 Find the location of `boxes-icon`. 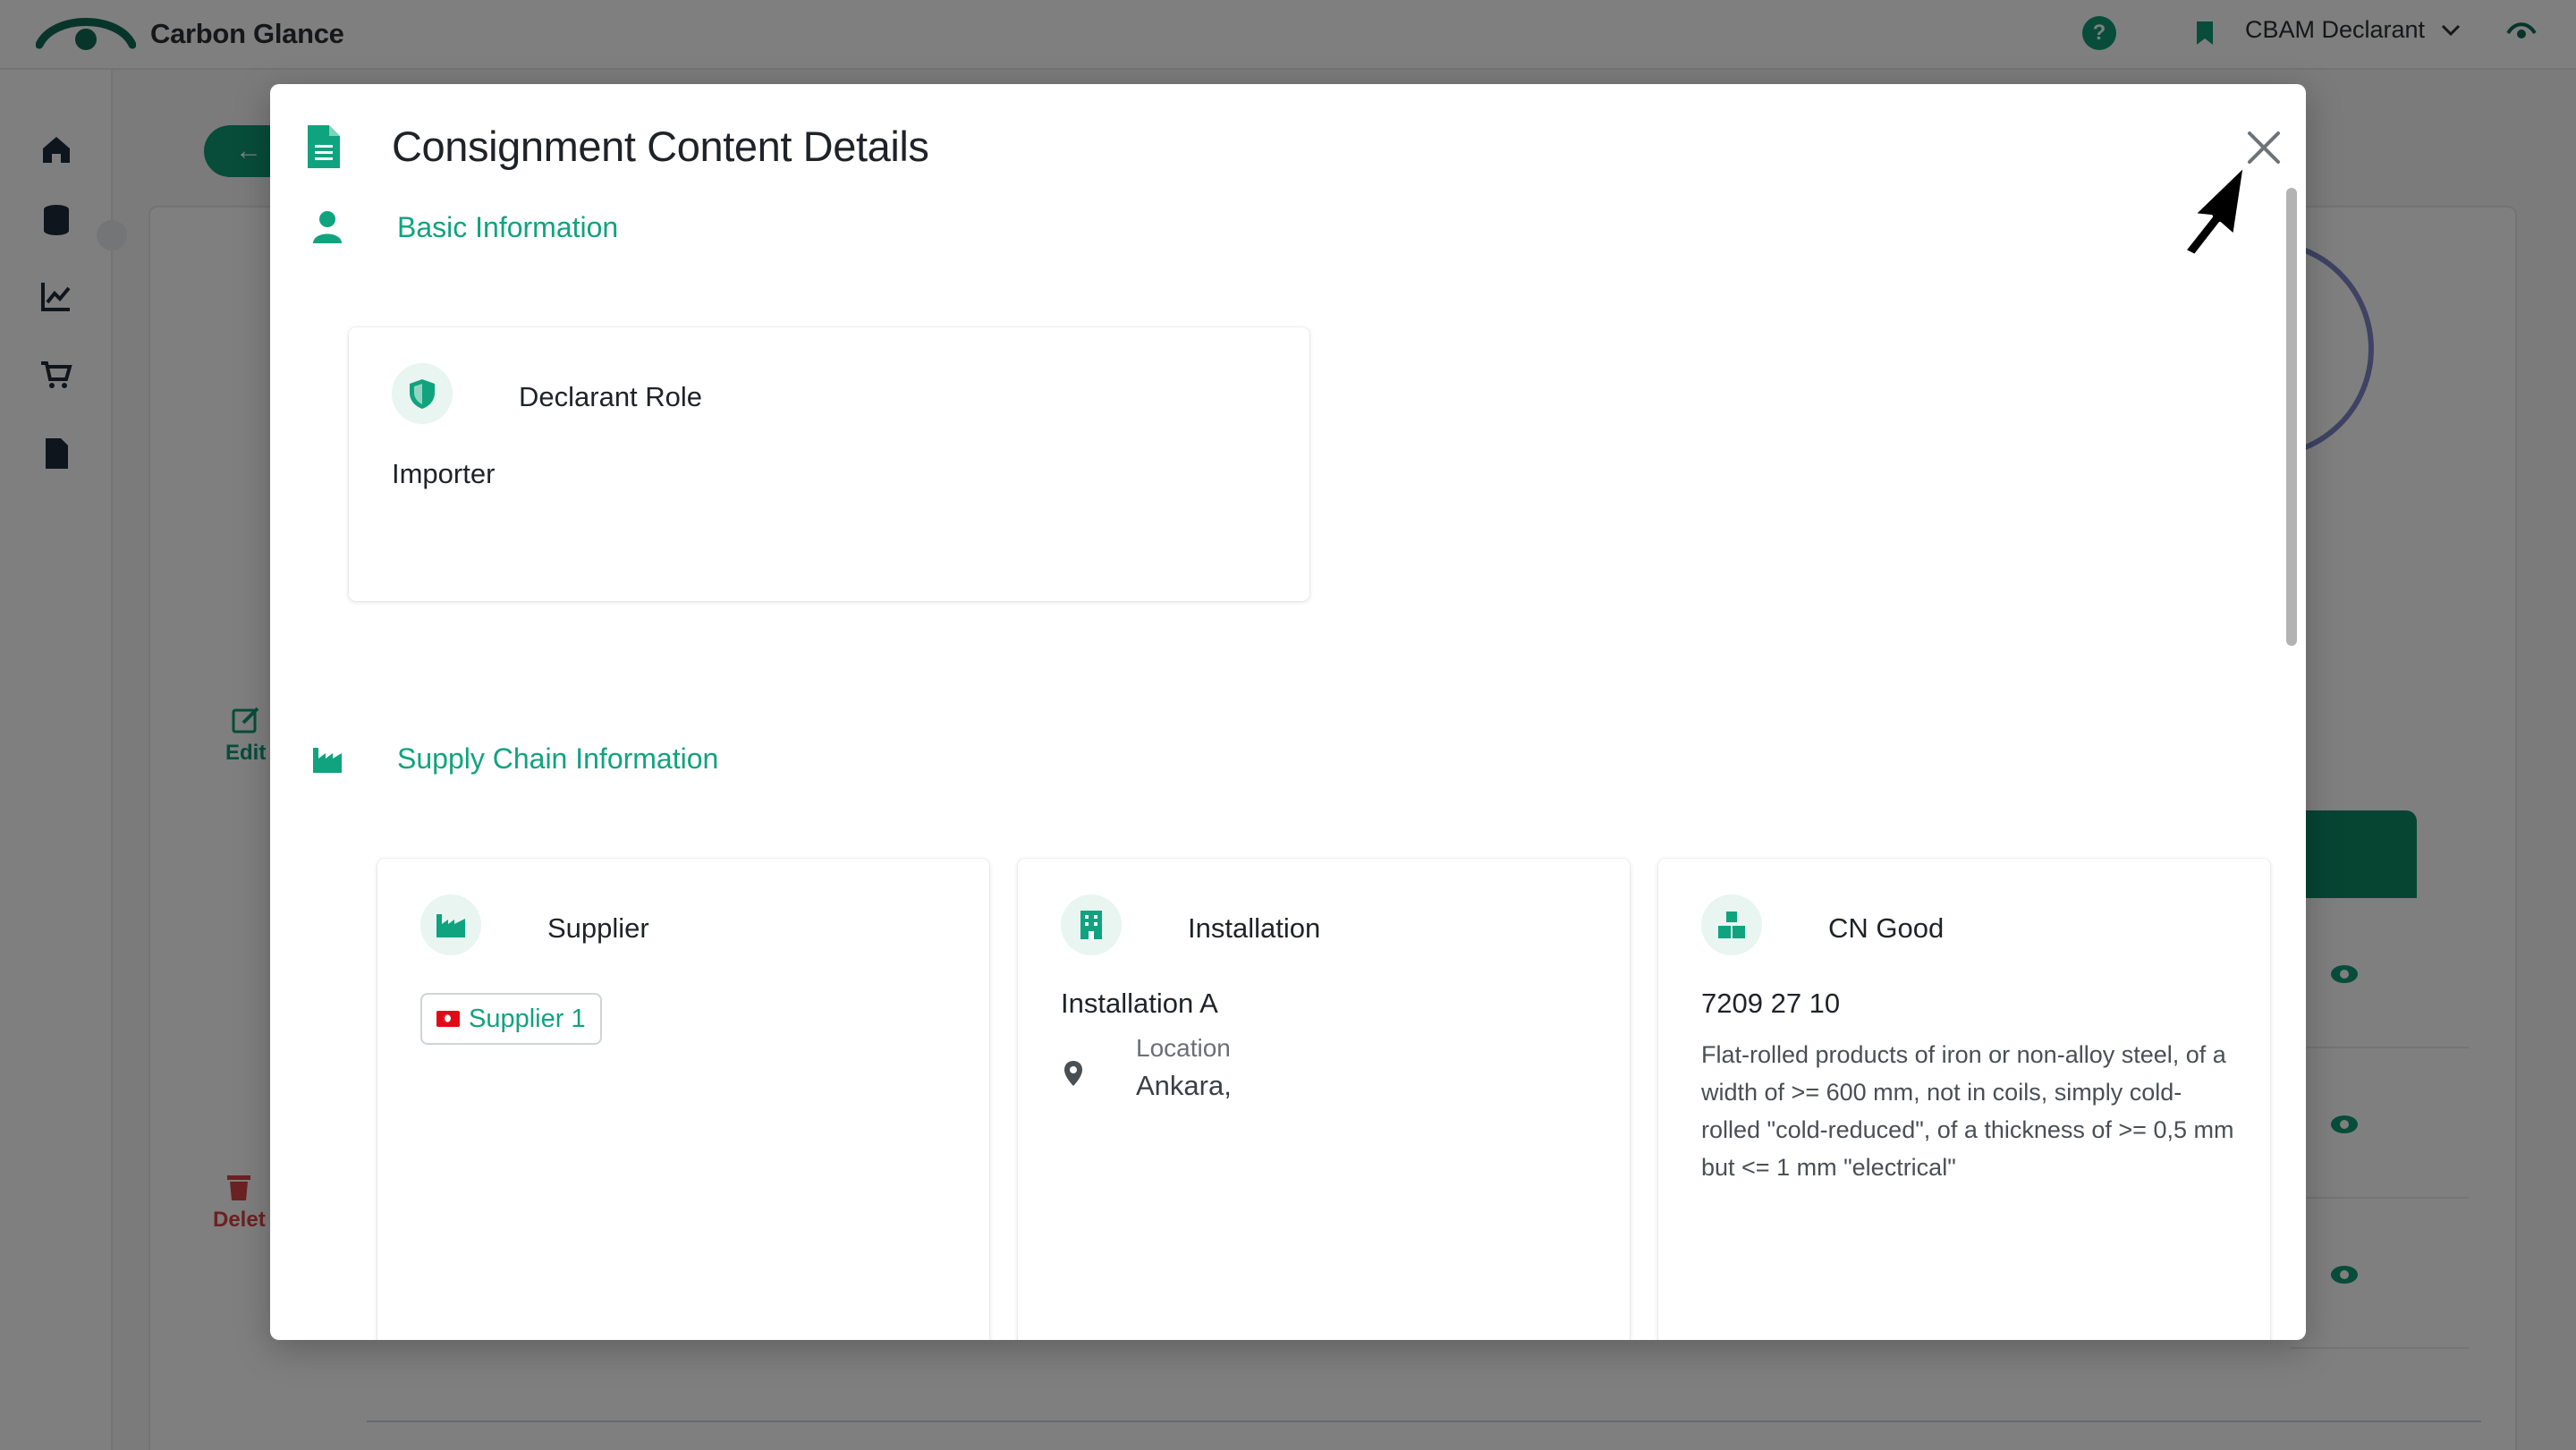

boxes-icon is located at coordinates (1731, 925).